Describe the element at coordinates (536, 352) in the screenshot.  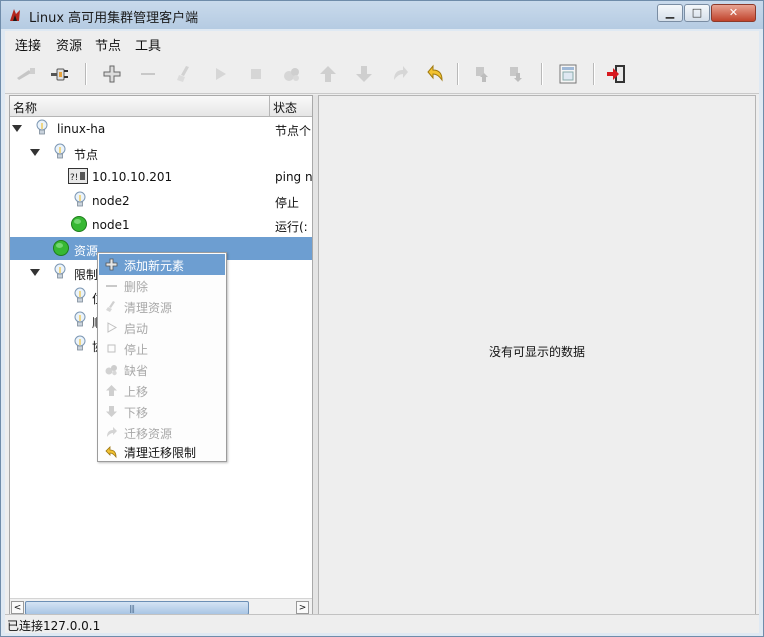
I see `empty-message: 没有可显示的数据` at that location.